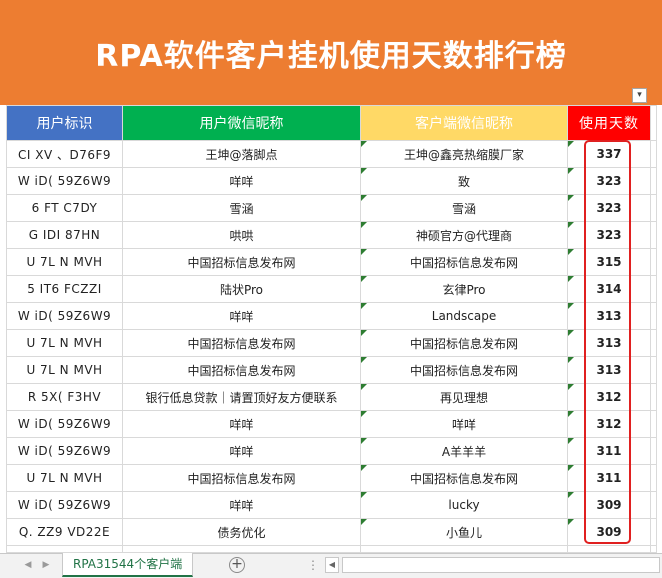 Image resolution: width=662 pixels, height=578 pixels. I want to click on caret-left-icon: ◀, so click(28, 565).